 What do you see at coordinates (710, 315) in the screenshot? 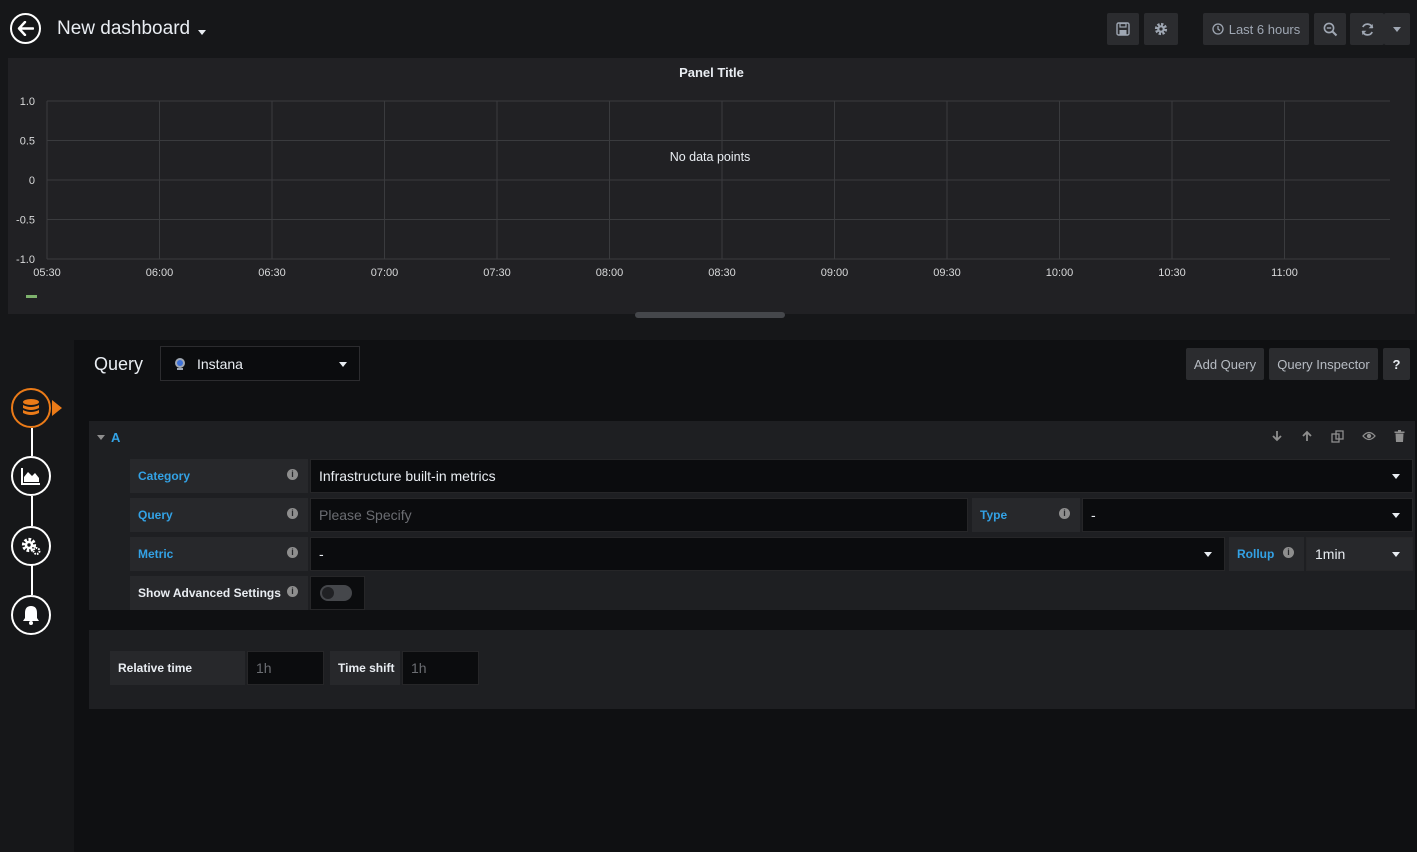
I see `panel-resize-handle` at bounding box center [710, 315].